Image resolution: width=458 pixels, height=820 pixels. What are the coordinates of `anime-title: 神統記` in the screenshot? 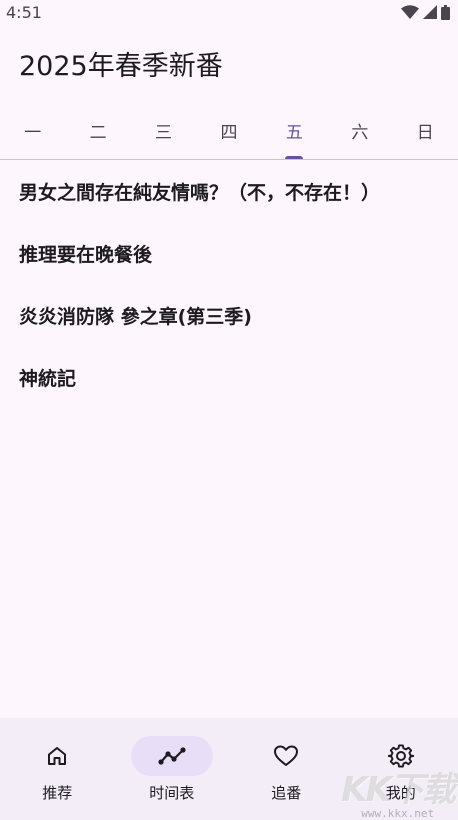 It's located at (48, 378).